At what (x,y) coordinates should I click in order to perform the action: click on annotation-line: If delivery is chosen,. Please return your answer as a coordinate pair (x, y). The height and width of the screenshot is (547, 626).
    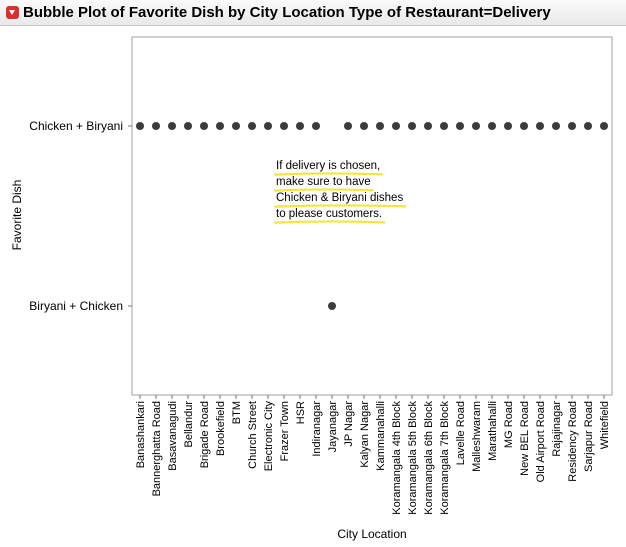
    Looking at the image, I should click on (328, 166).